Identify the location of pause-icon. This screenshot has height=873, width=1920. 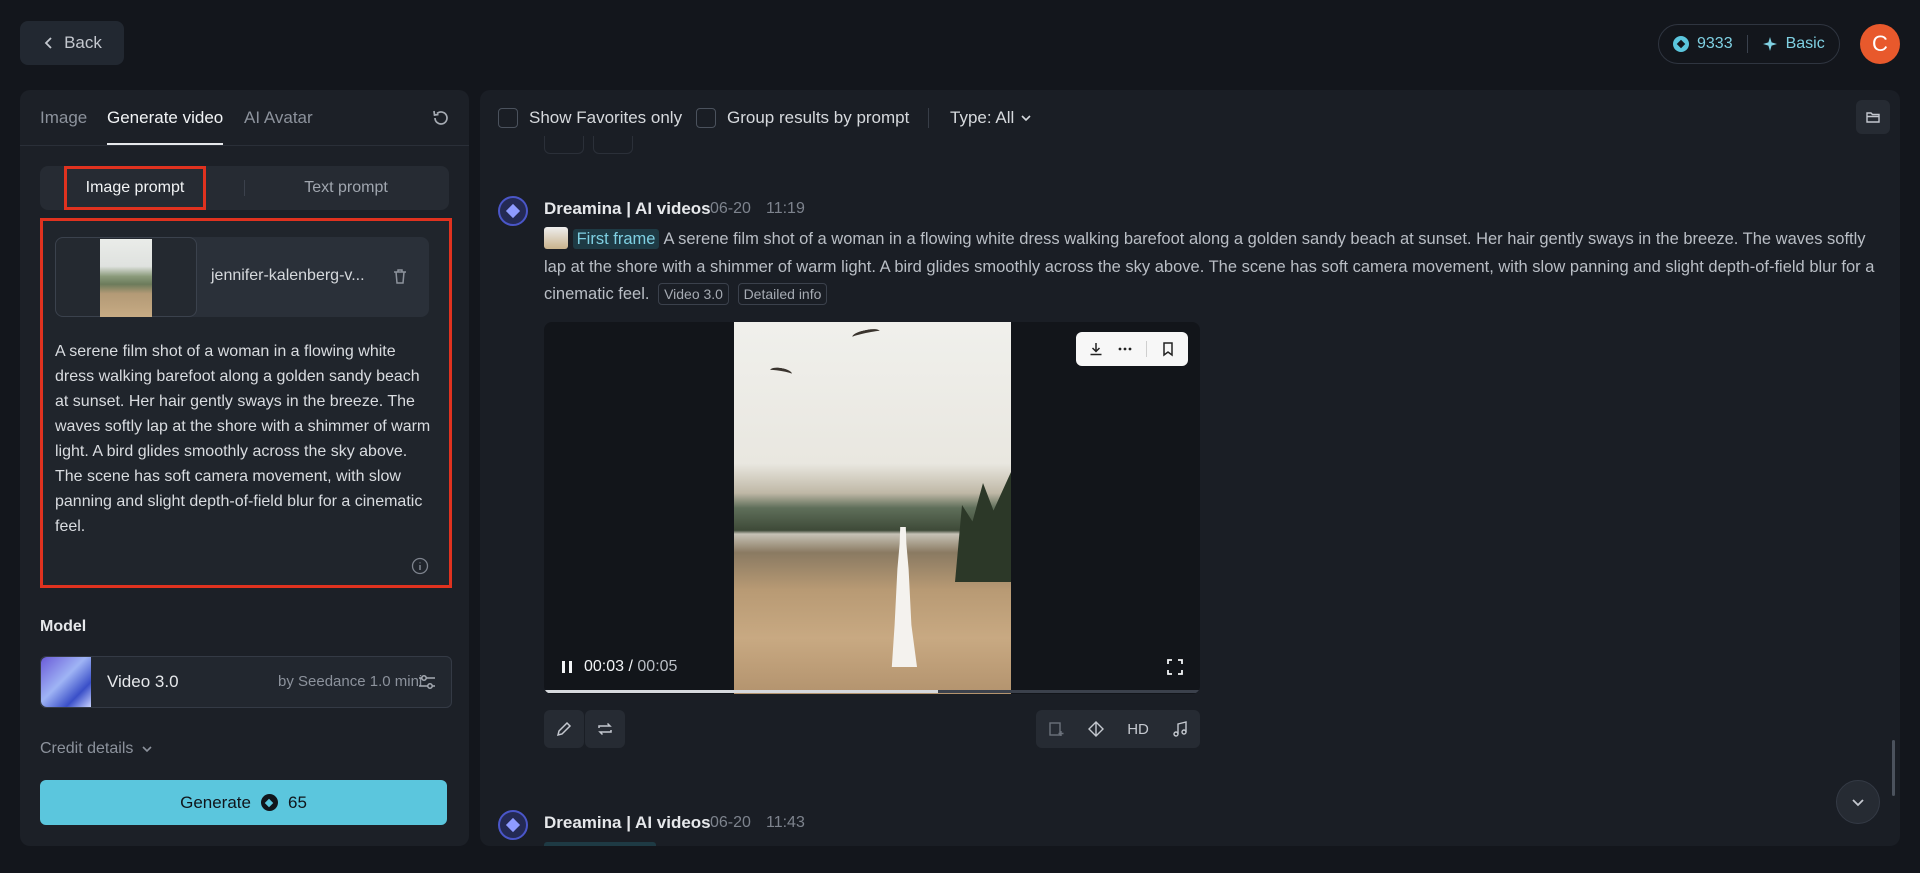
(567, 667).